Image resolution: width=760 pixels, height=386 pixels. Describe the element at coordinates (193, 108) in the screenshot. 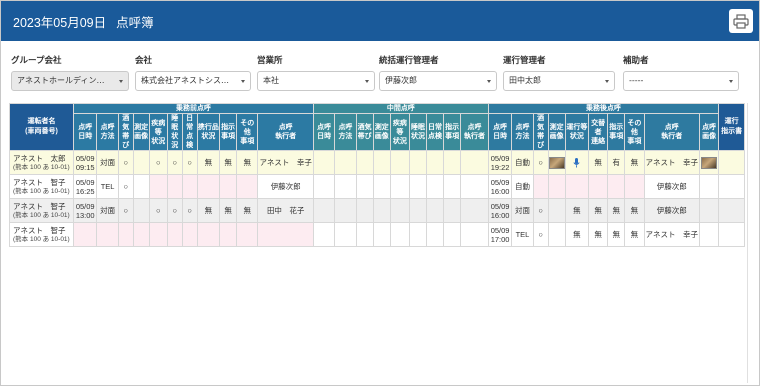

I see `group-pre-duty: 乗務前点呼` at that location.